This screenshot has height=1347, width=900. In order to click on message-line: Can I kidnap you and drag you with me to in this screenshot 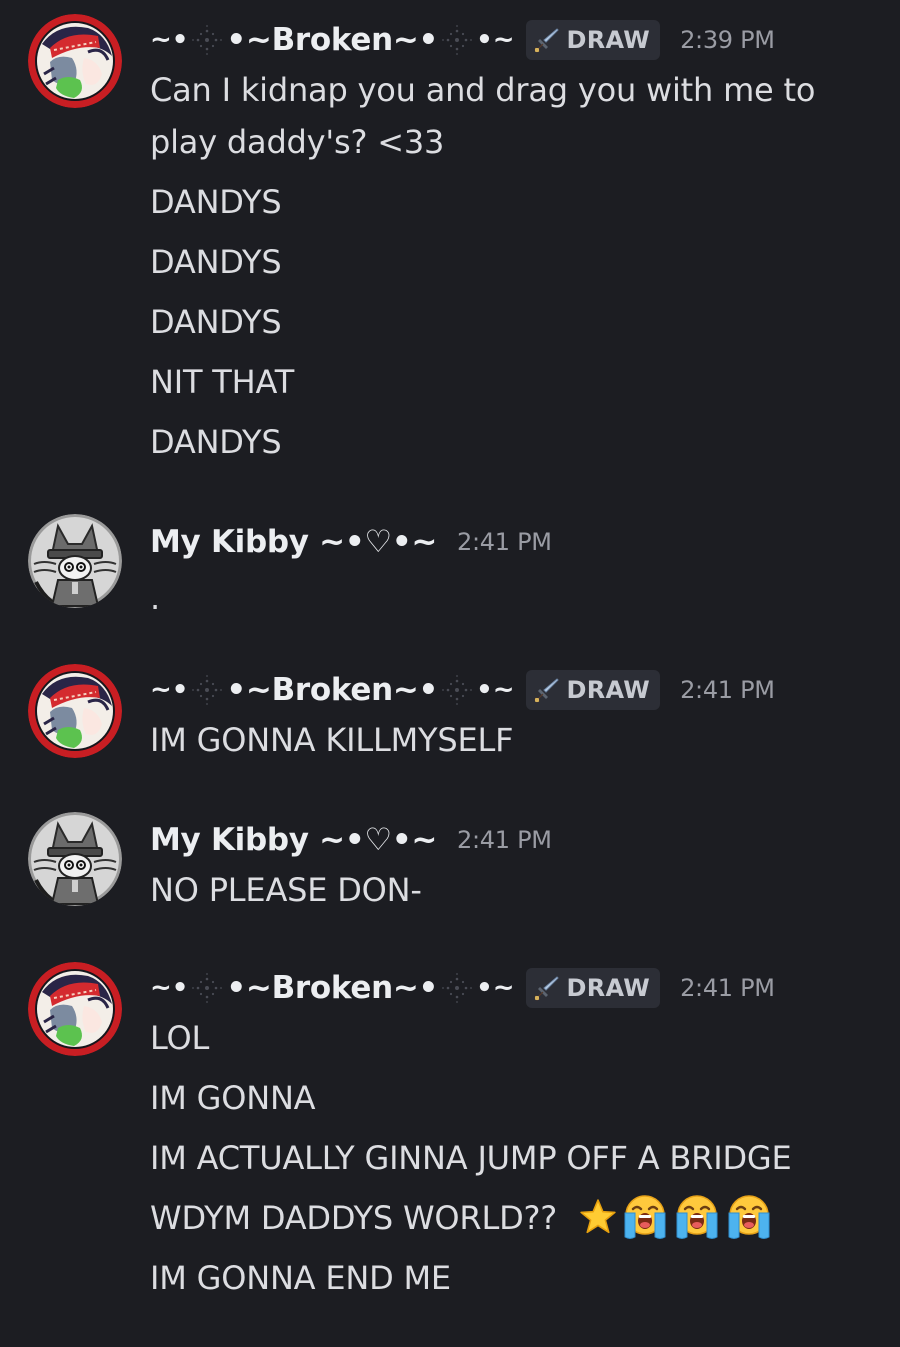, I will do `click(483, 90)`.